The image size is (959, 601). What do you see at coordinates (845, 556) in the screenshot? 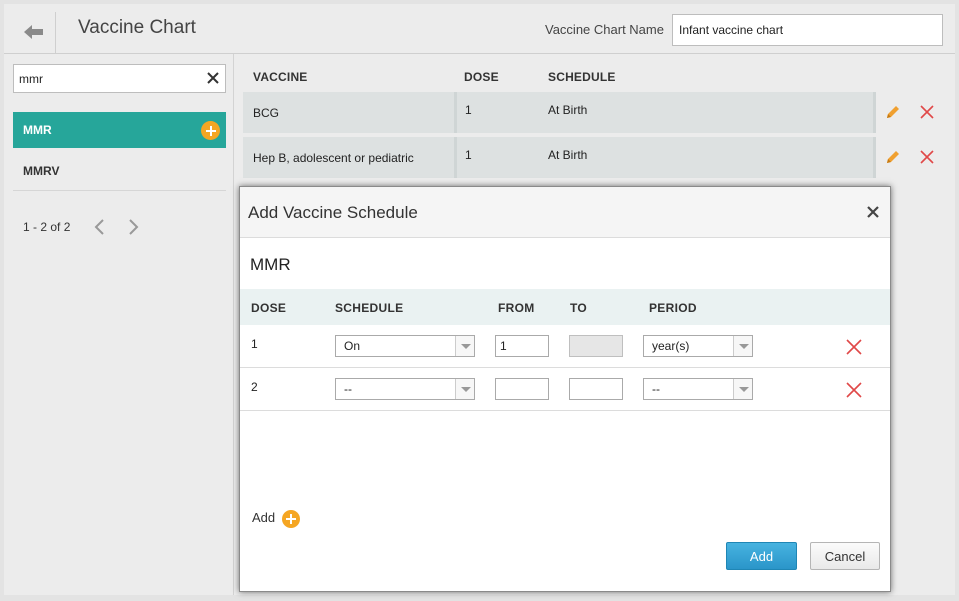
I see `cancel-button: Cancel` at bounding box center [845, 556].